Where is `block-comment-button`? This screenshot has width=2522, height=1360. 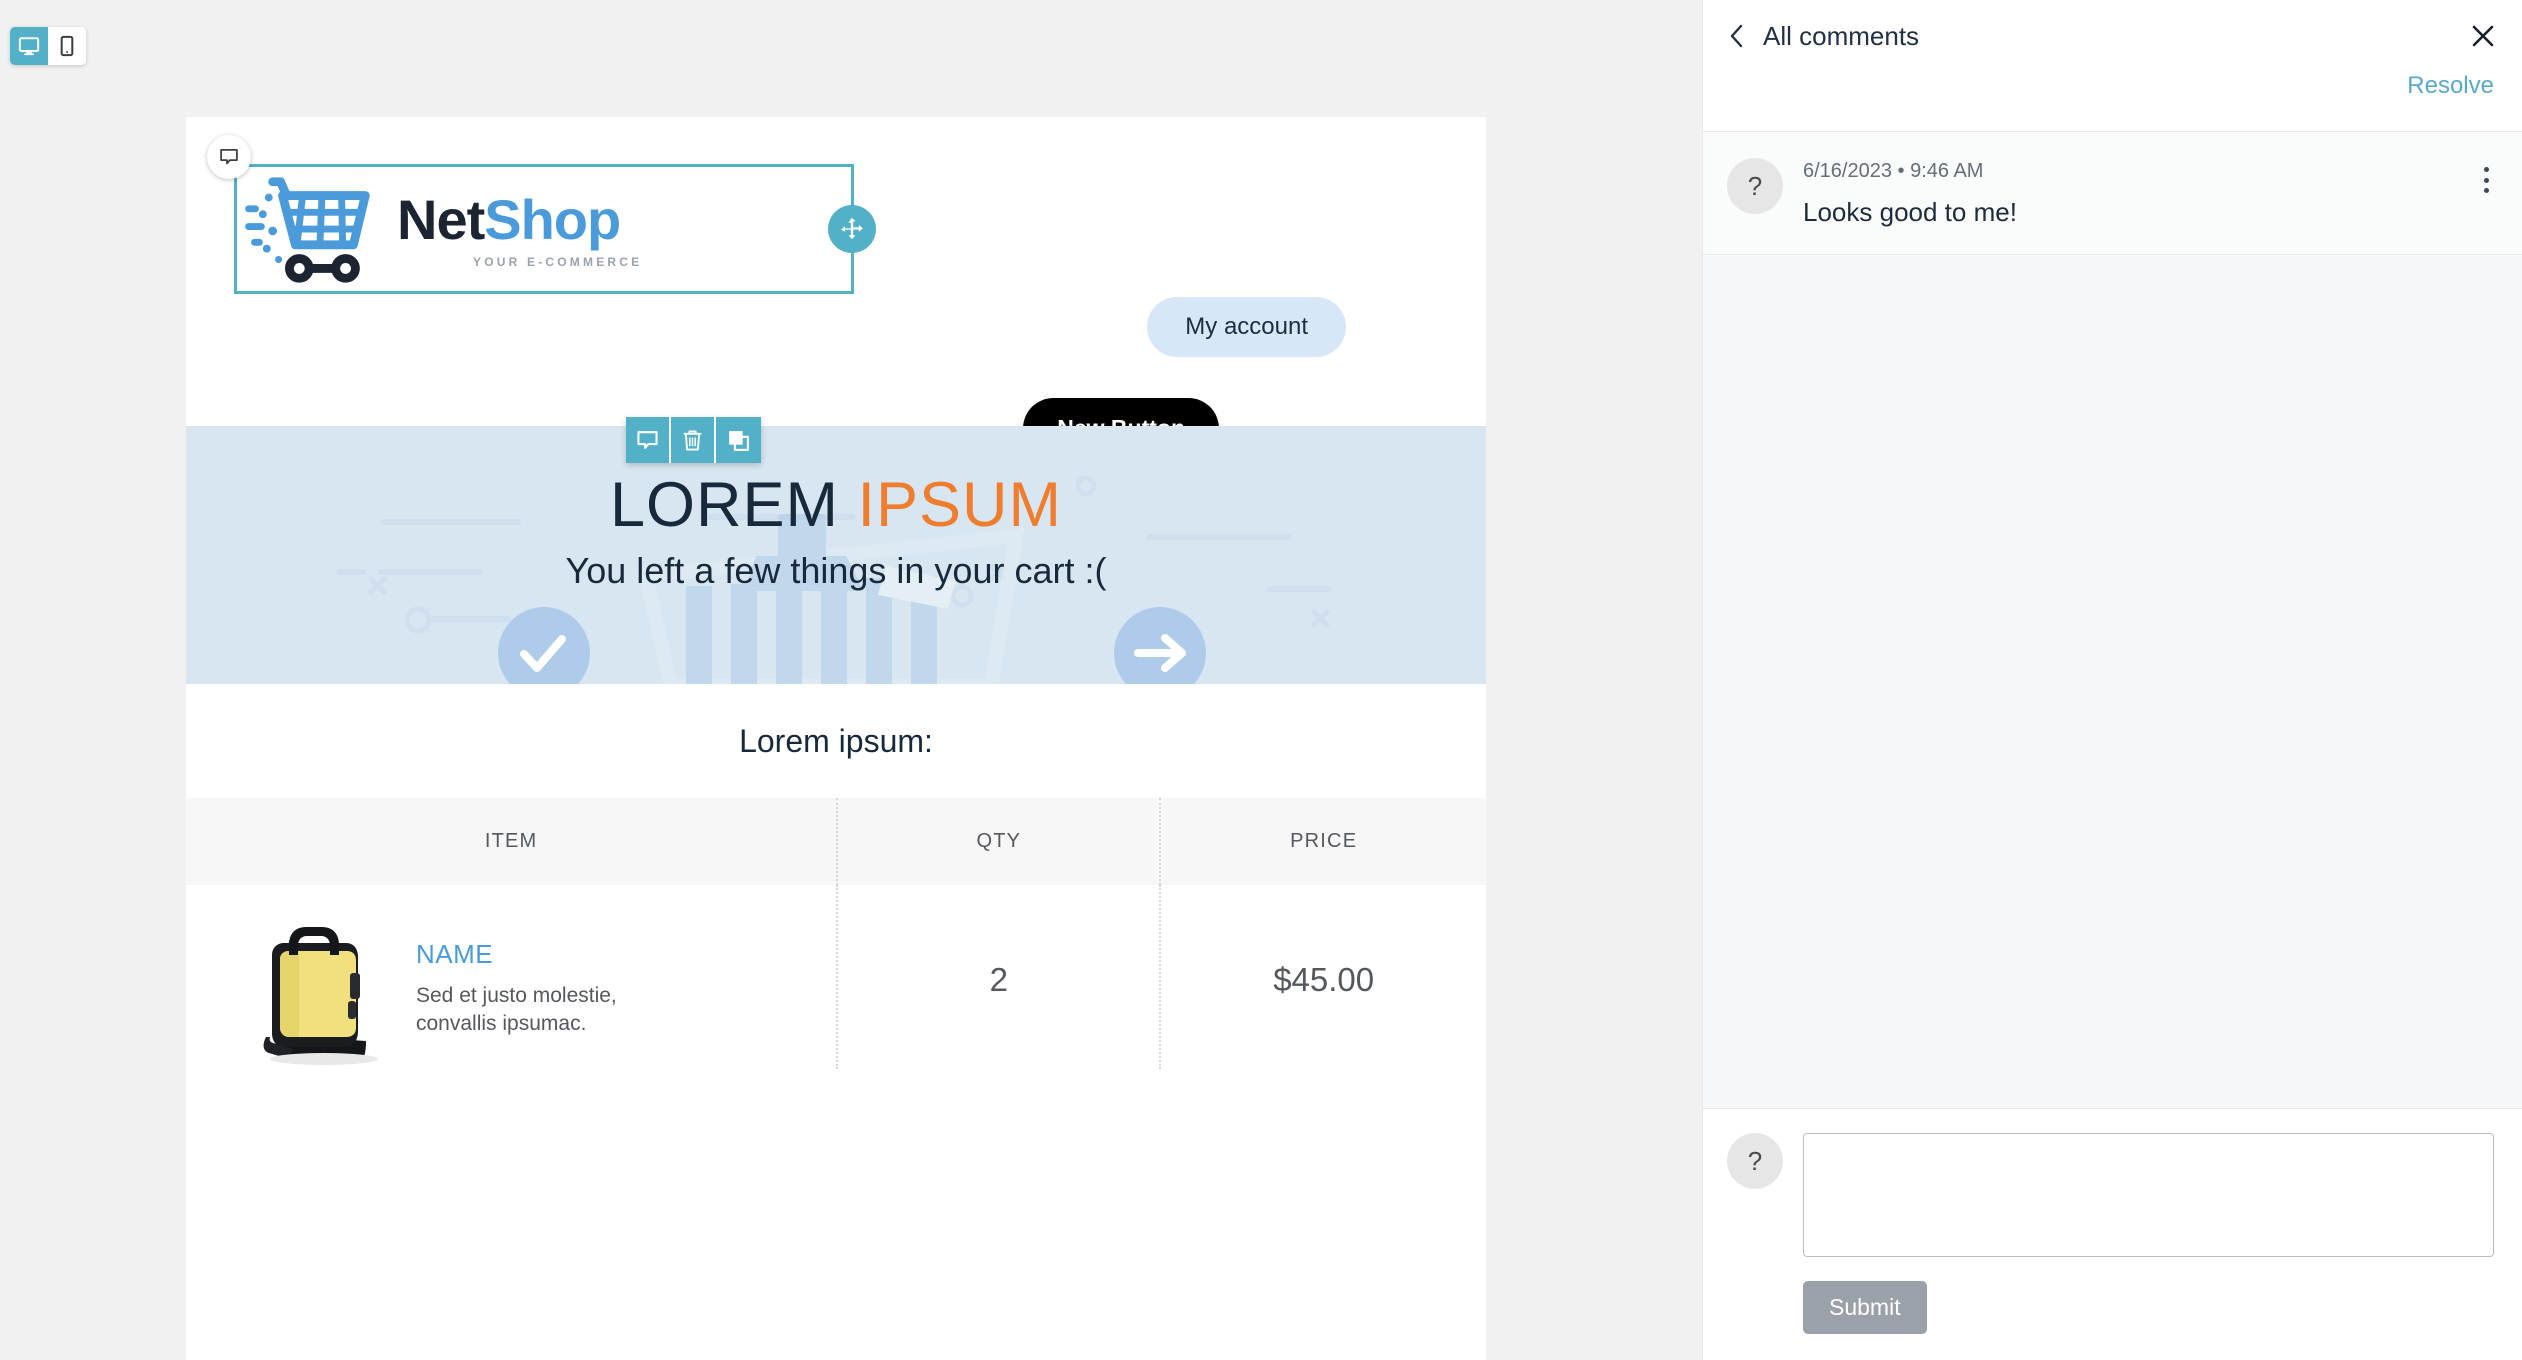 block-comment-button is located at coordinates (648, 440).